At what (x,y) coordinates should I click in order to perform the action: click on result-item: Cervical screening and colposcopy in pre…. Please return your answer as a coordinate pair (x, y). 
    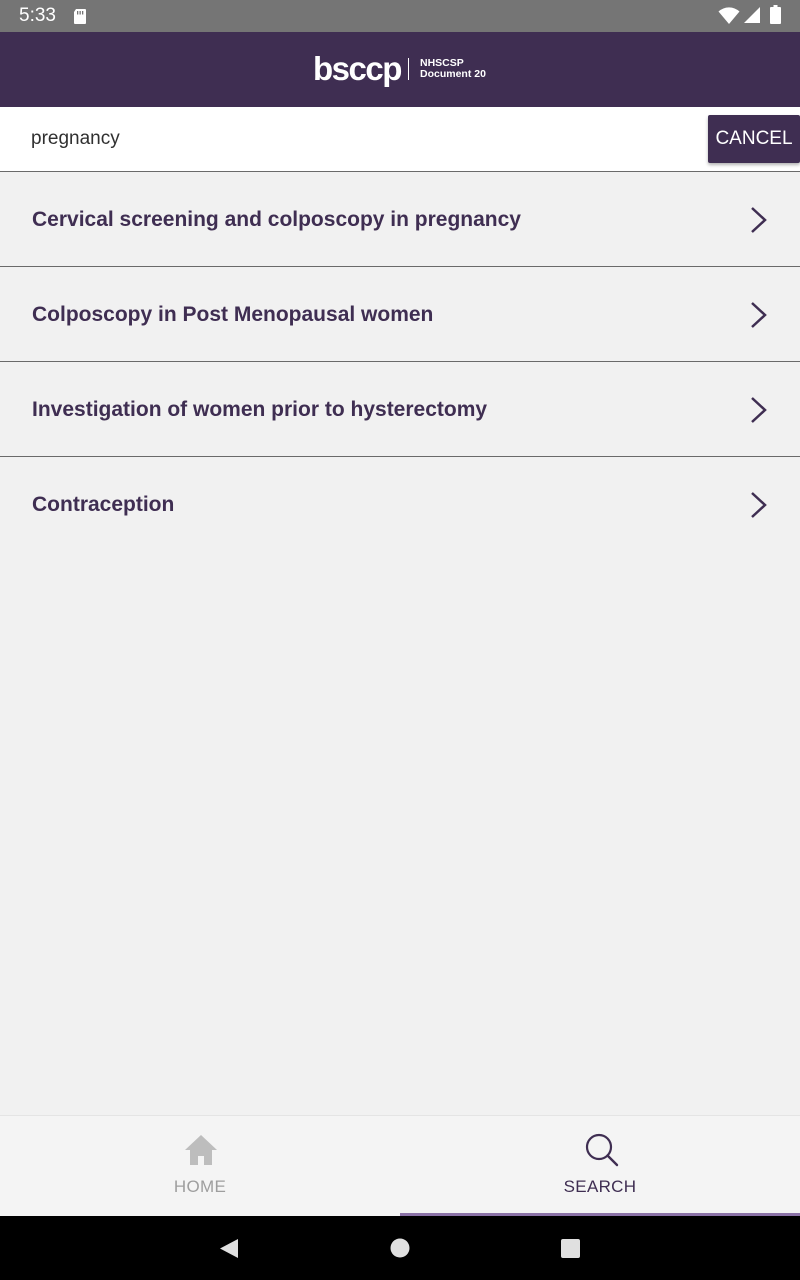
    Looking at the image, I should click on (400, 219).